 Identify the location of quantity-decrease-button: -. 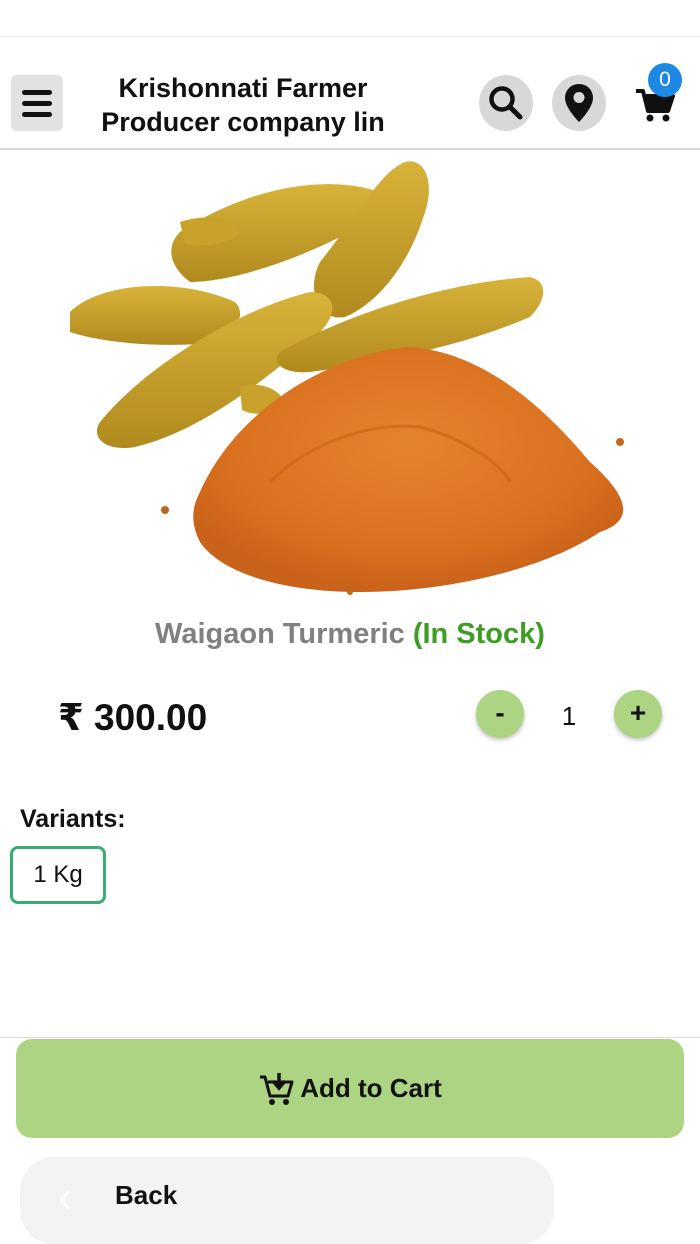
(500, 714).